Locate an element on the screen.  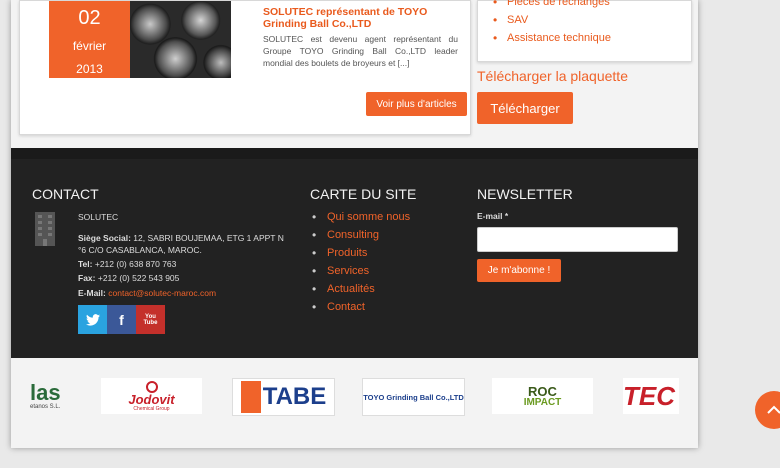
logo-tabe-text: TABE is located at coordinates (294, 396).